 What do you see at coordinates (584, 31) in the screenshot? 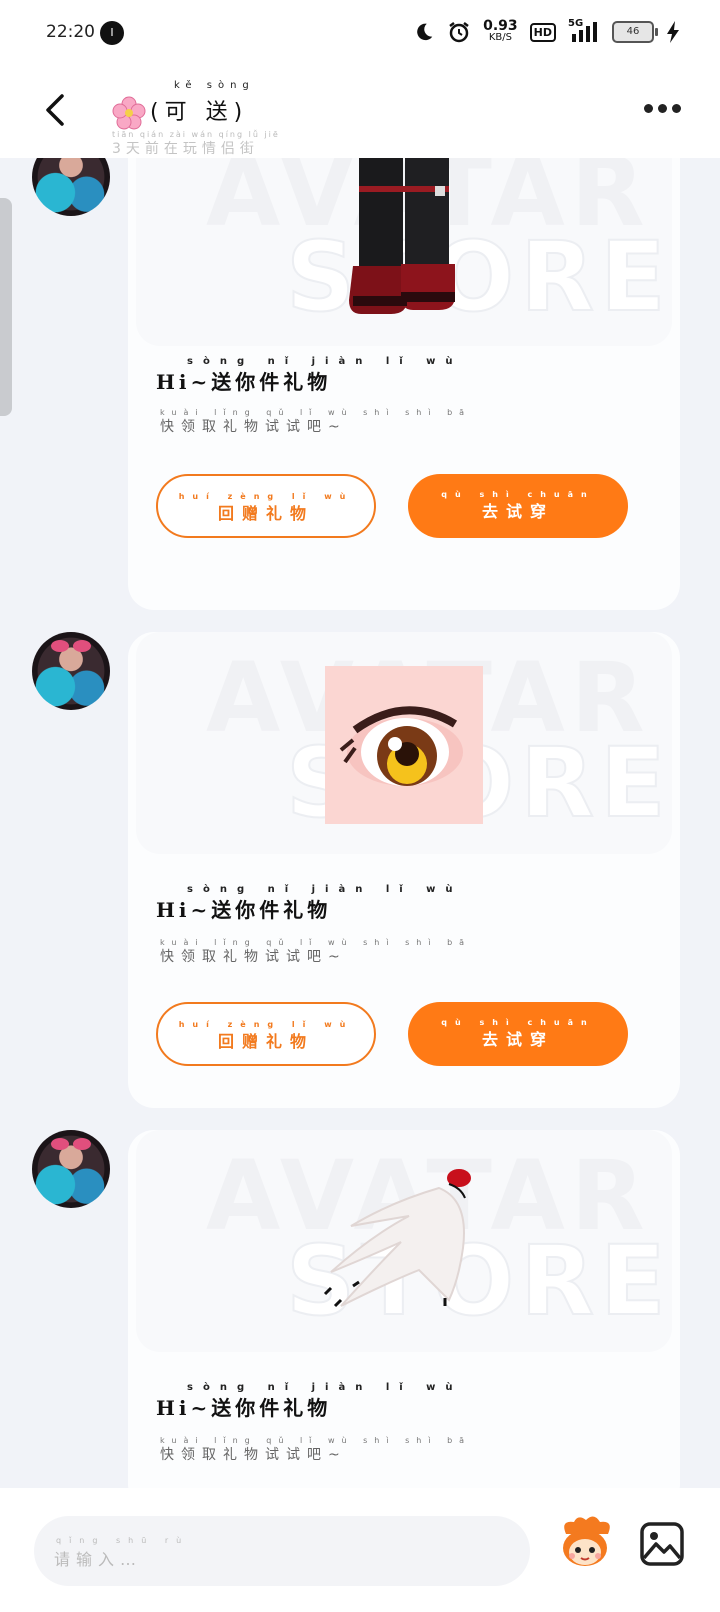
I see `signal-icon: 5G` at bounding box center [584, 31].